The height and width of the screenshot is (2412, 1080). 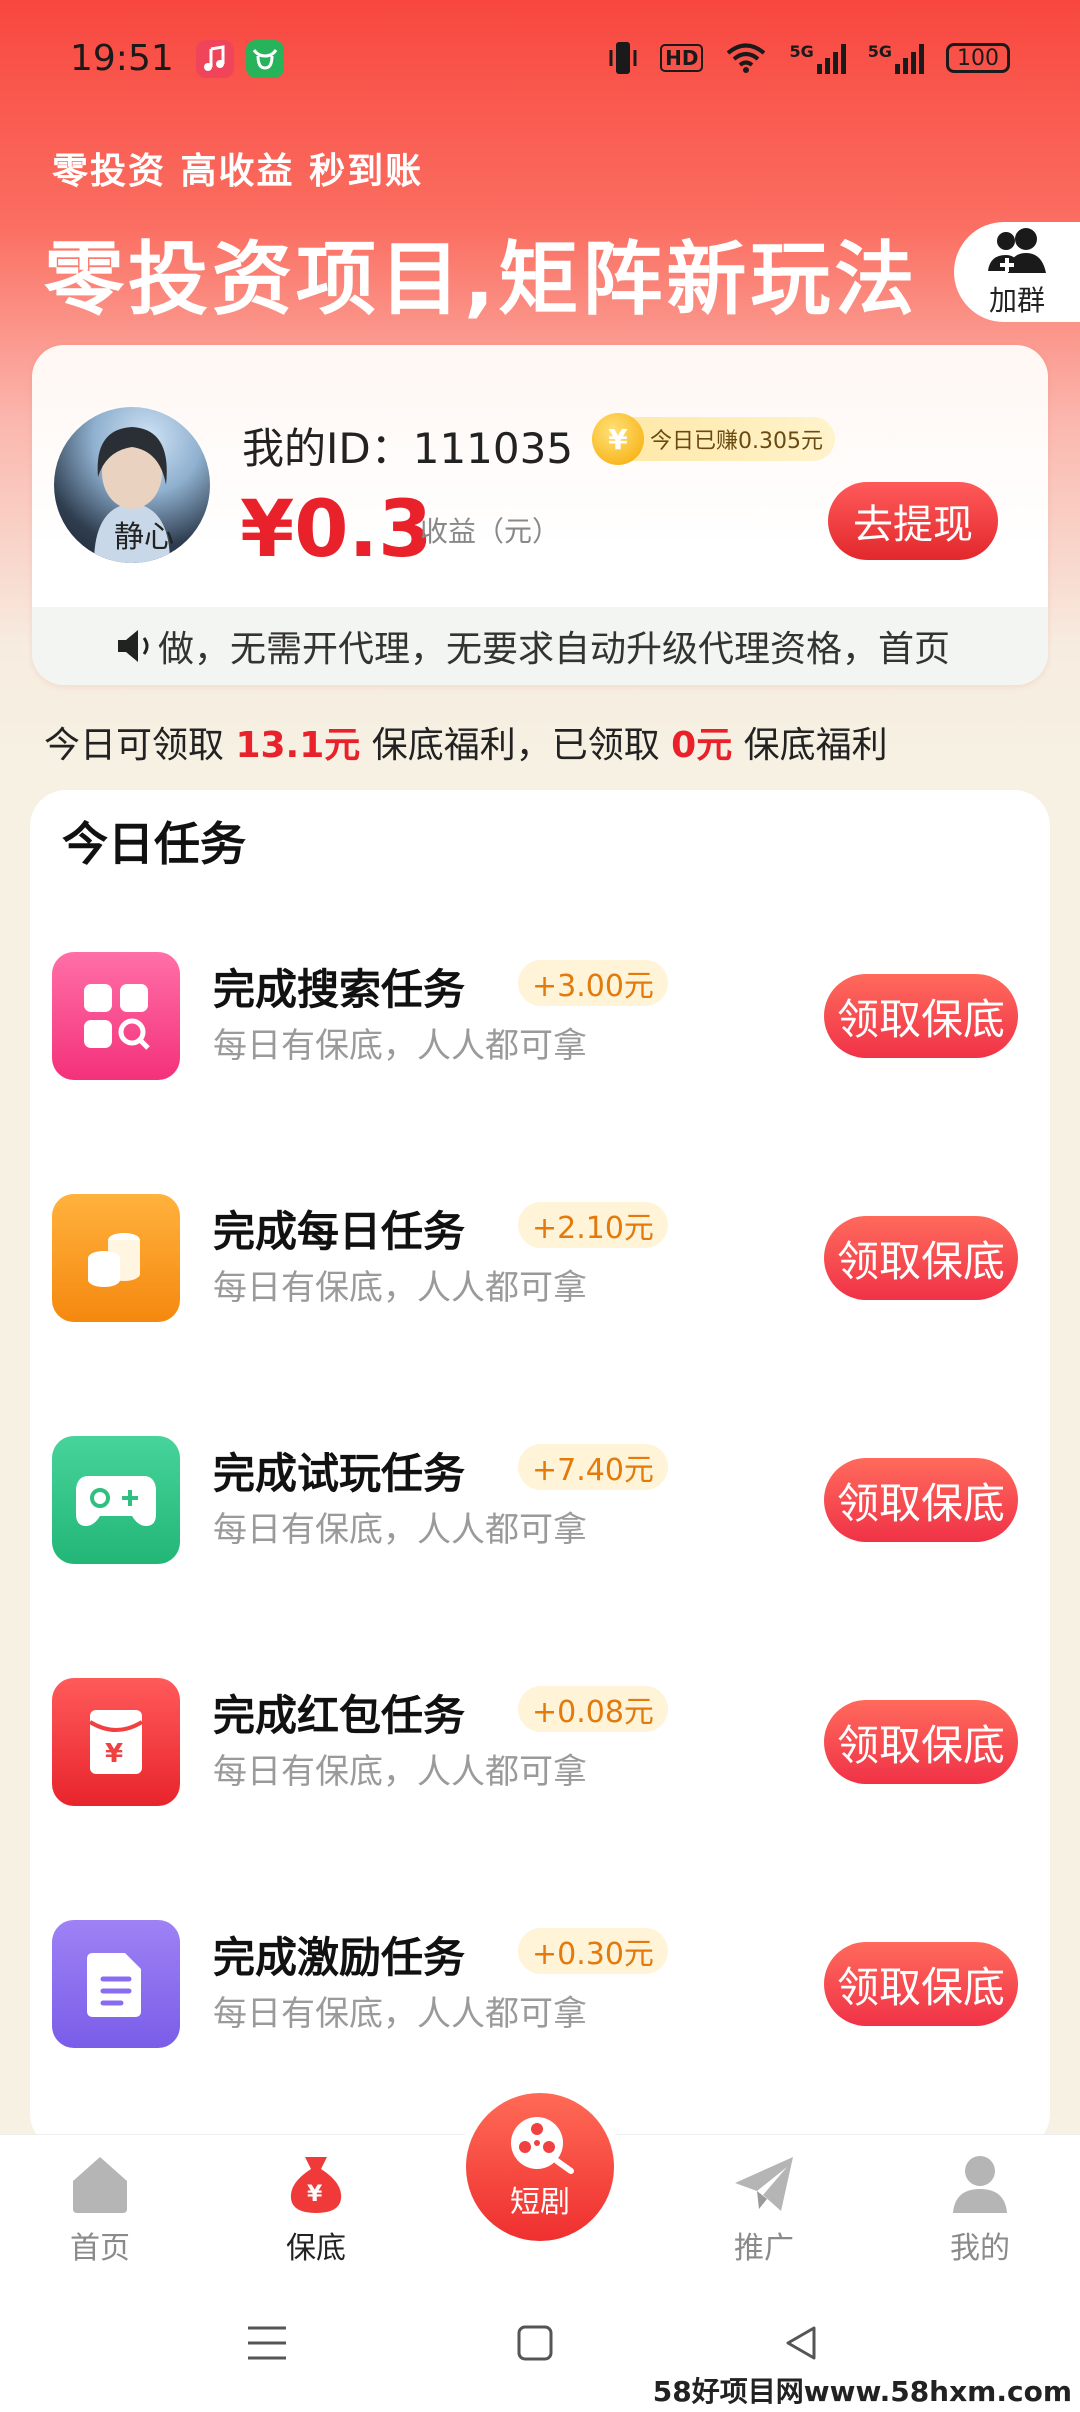 What do you see at coordinates (862, 2390) in the screenshot?
I see `watermark: 58好项目网www.58hxm.com` at bounding box center [862, 2390].